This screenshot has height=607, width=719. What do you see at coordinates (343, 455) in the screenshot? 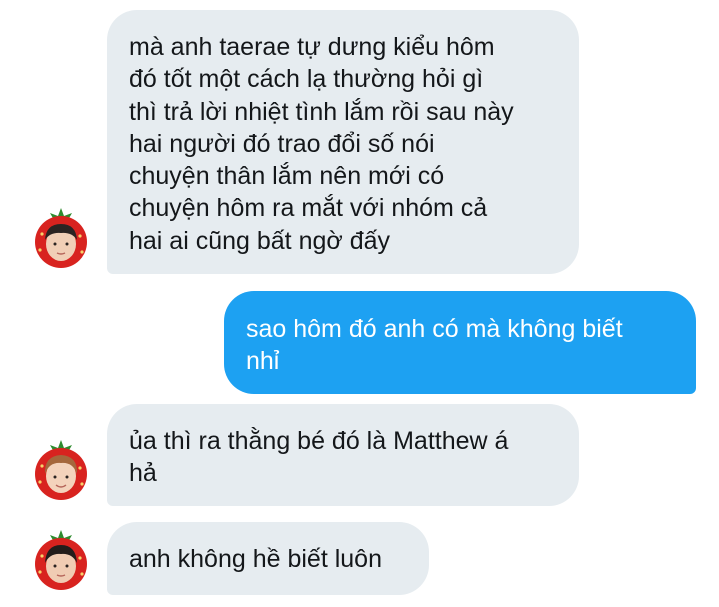
I see `message-bubble-incoming: ủa thì ra thằng bé đó là Matthew á hả` at bounding box center [343, 455].